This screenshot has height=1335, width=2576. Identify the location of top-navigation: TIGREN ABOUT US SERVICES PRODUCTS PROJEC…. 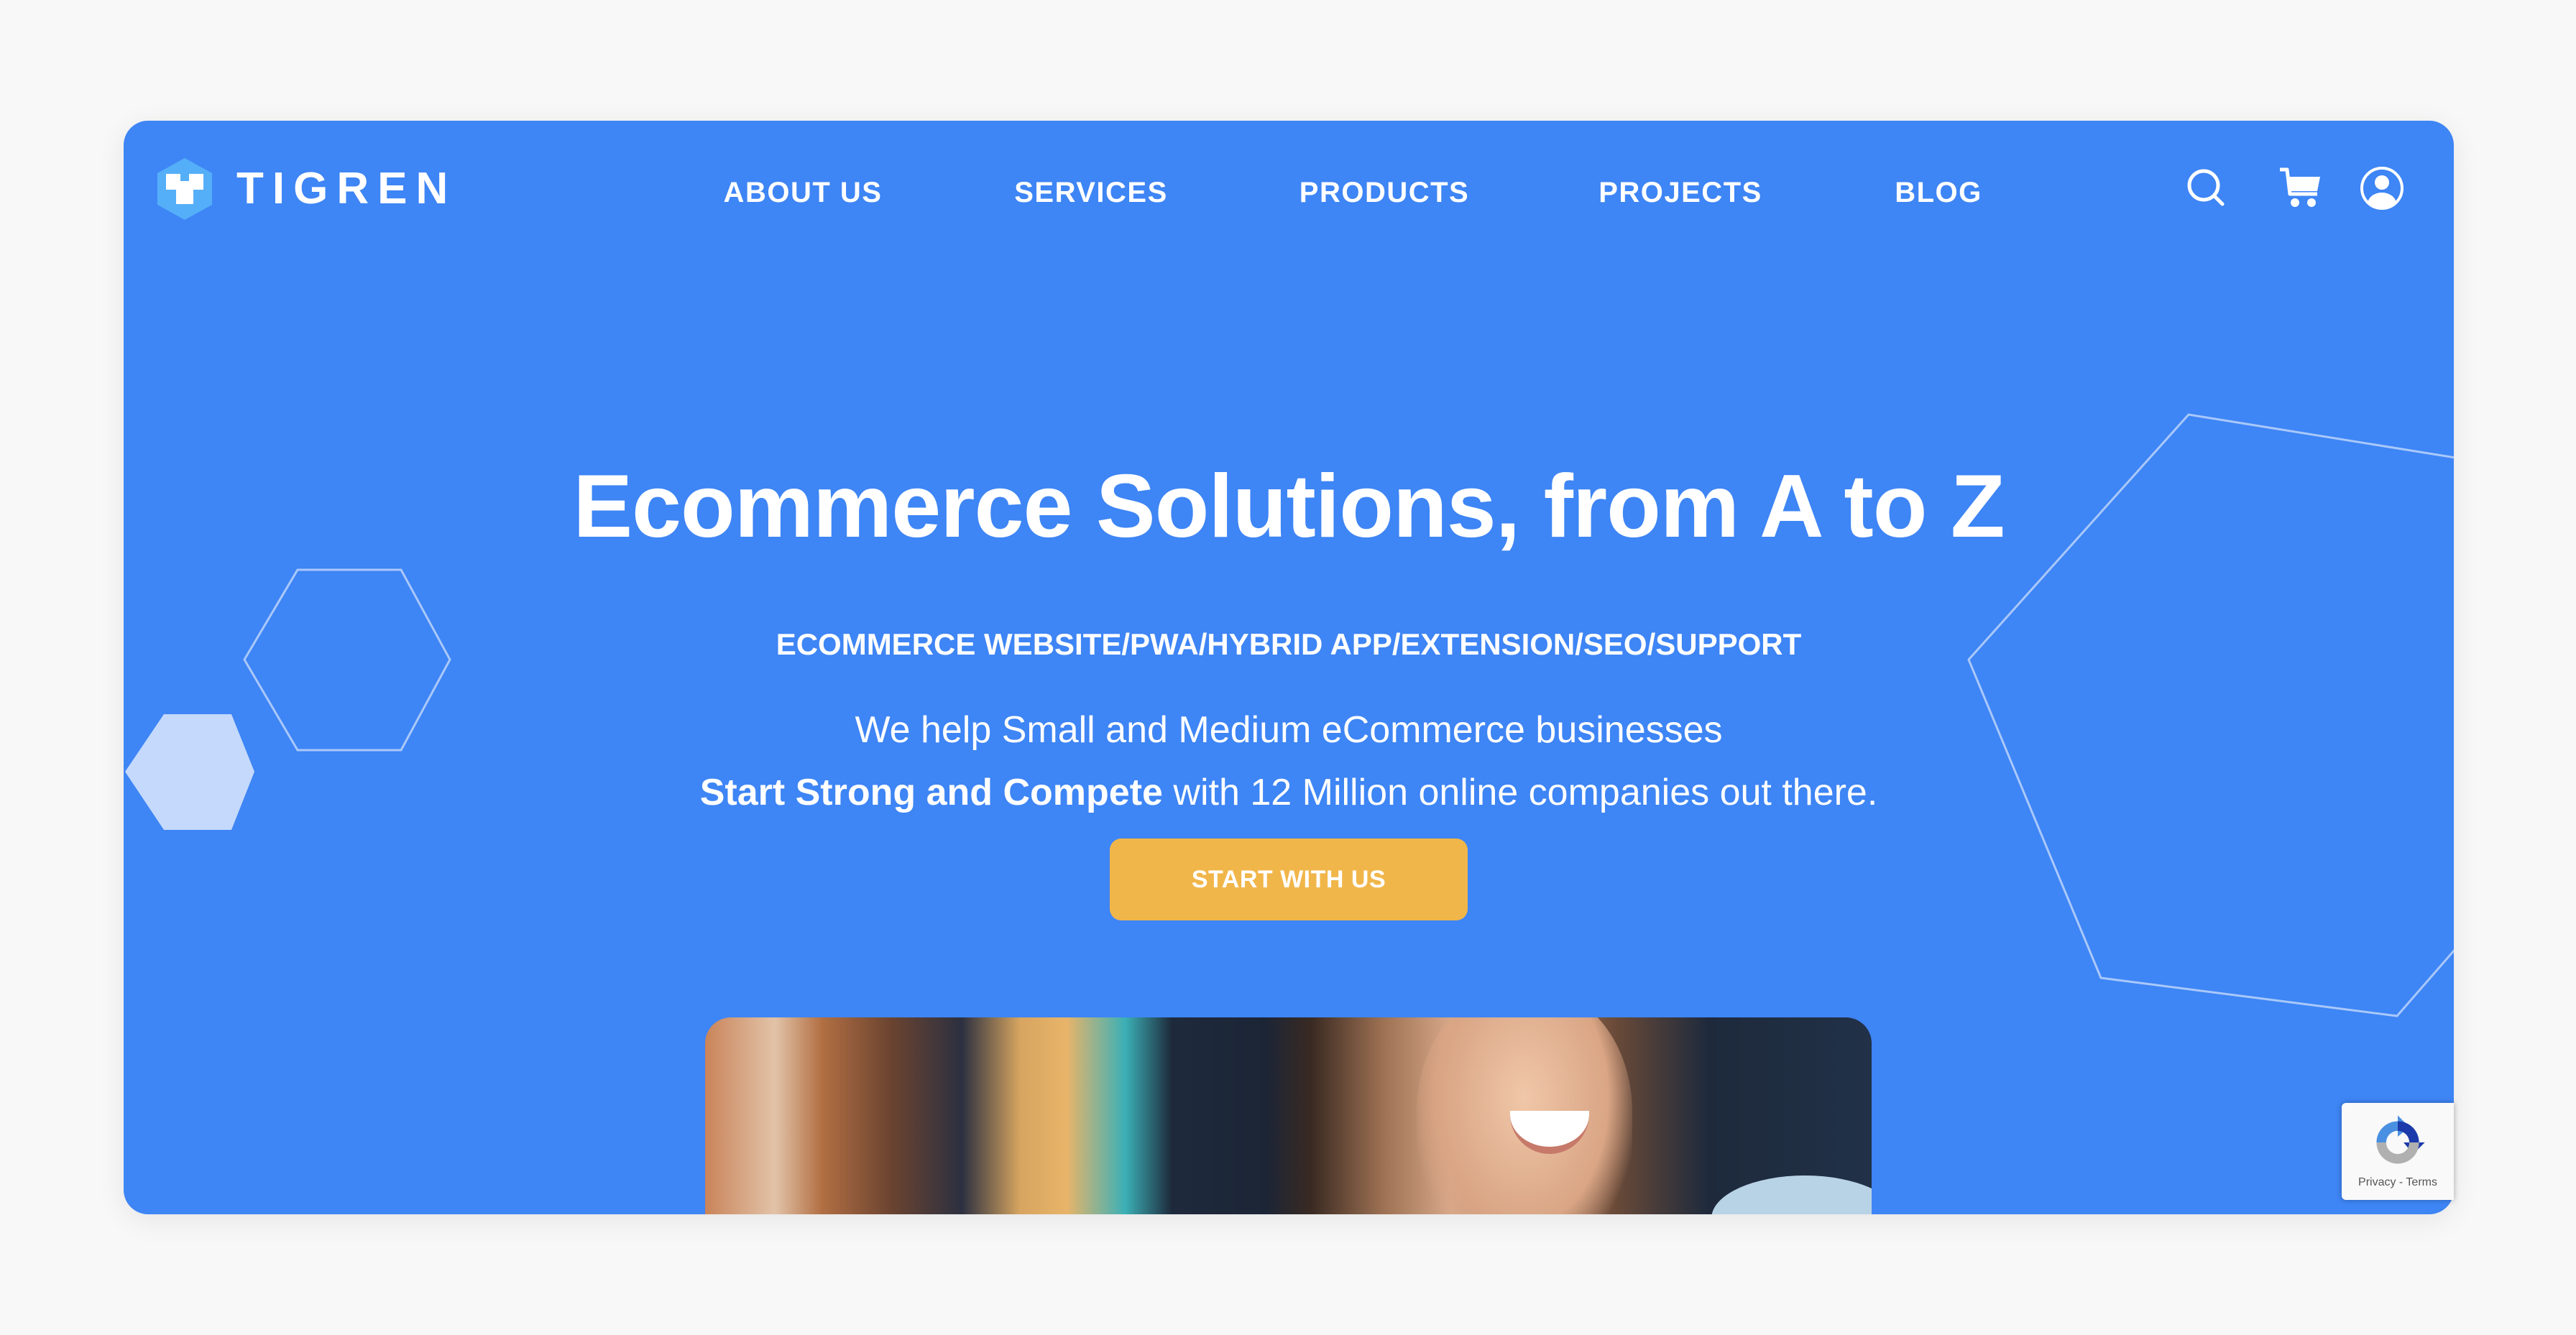
(1289, 196).